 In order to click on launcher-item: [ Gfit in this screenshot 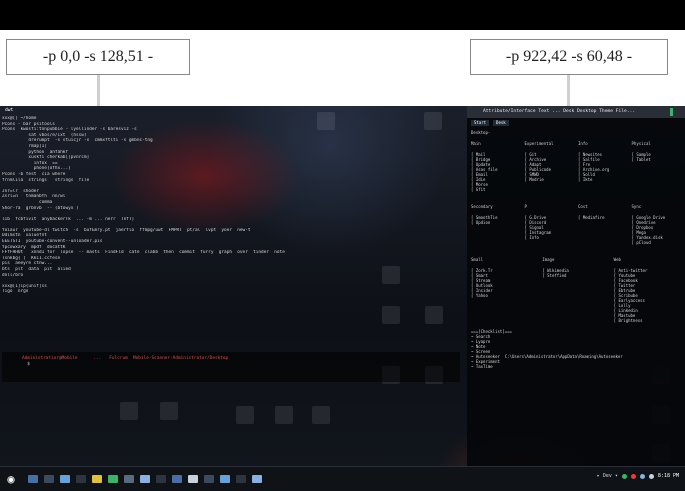, I will do `click(496, 189)`.